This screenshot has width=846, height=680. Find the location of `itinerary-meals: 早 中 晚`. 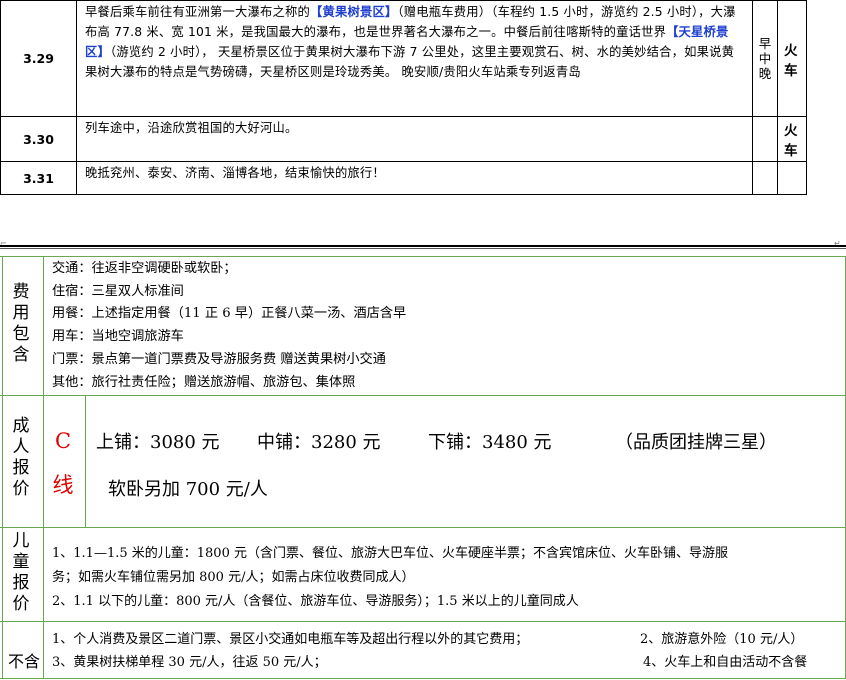

itinerary-meals: 早 中 晚 is located at coordinates (765, 58).